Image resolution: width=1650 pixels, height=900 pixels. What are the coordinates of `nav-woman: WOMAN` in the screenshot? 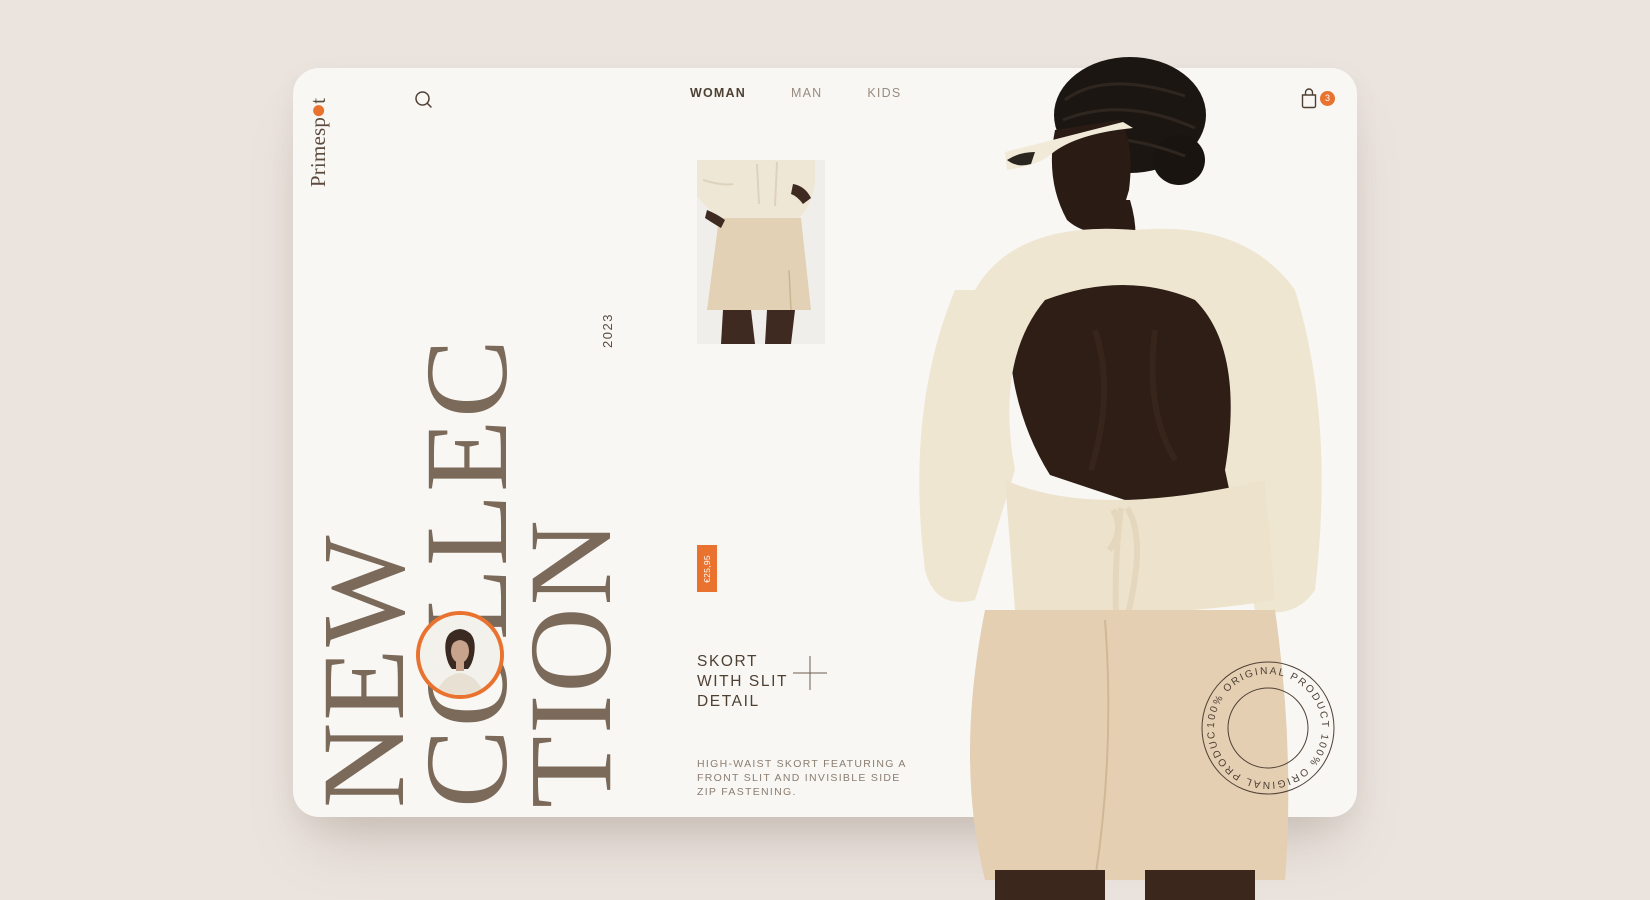 It's located at (718, 93).